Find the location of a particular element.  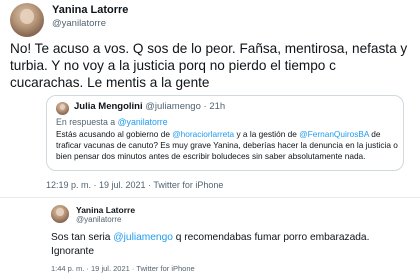

quoted-author-avatar is located at coordinates (62, 108).